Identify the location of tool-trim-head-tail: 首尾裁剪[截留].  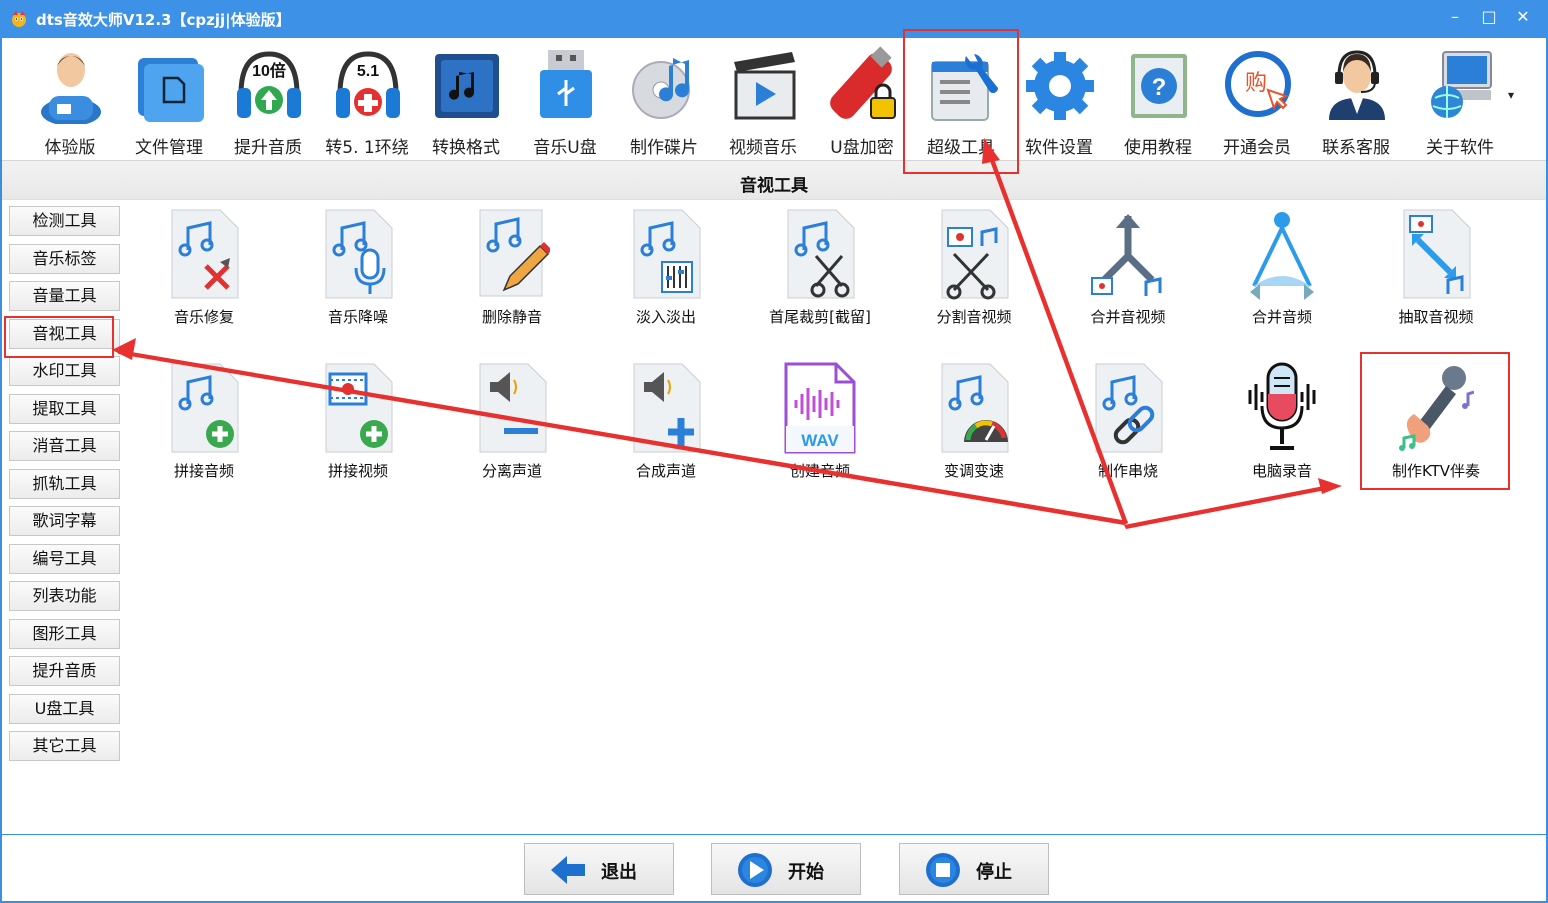
(820, 272).